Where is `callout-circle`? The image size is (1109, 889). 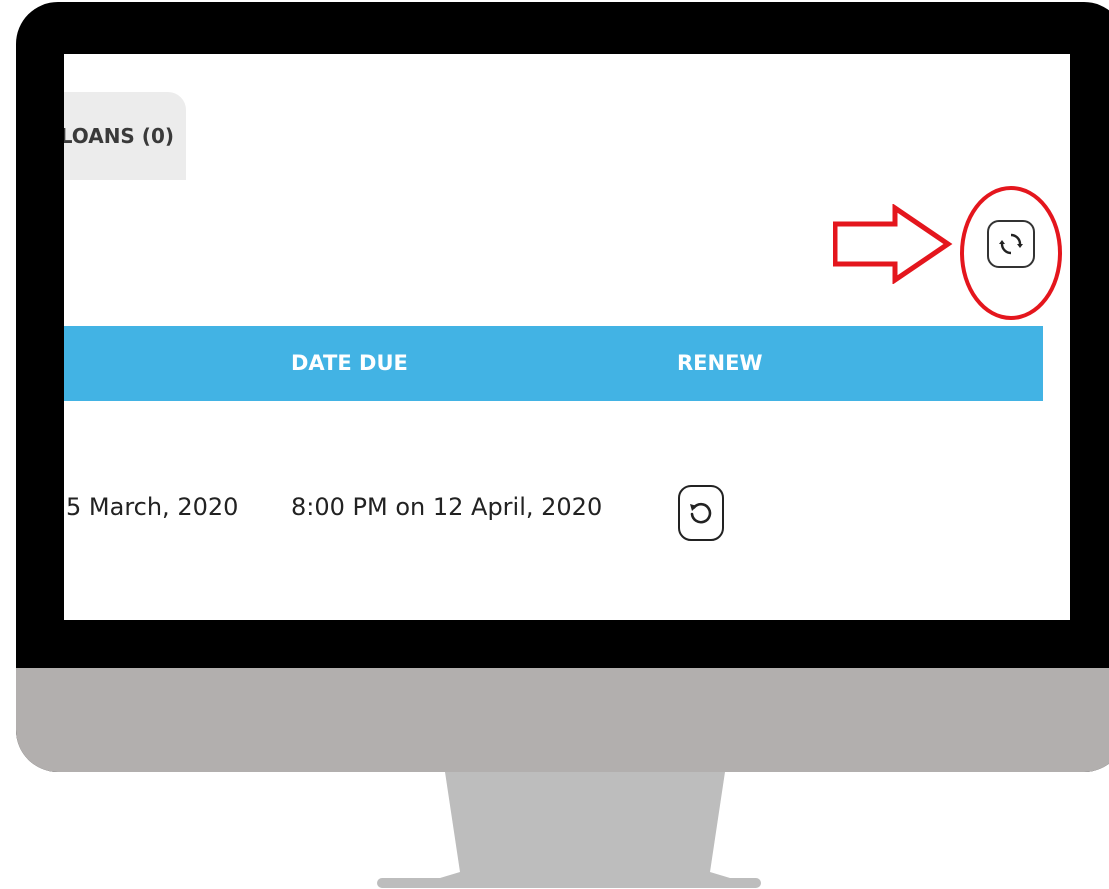 callout-circle is located at coordinates (1011, 253).